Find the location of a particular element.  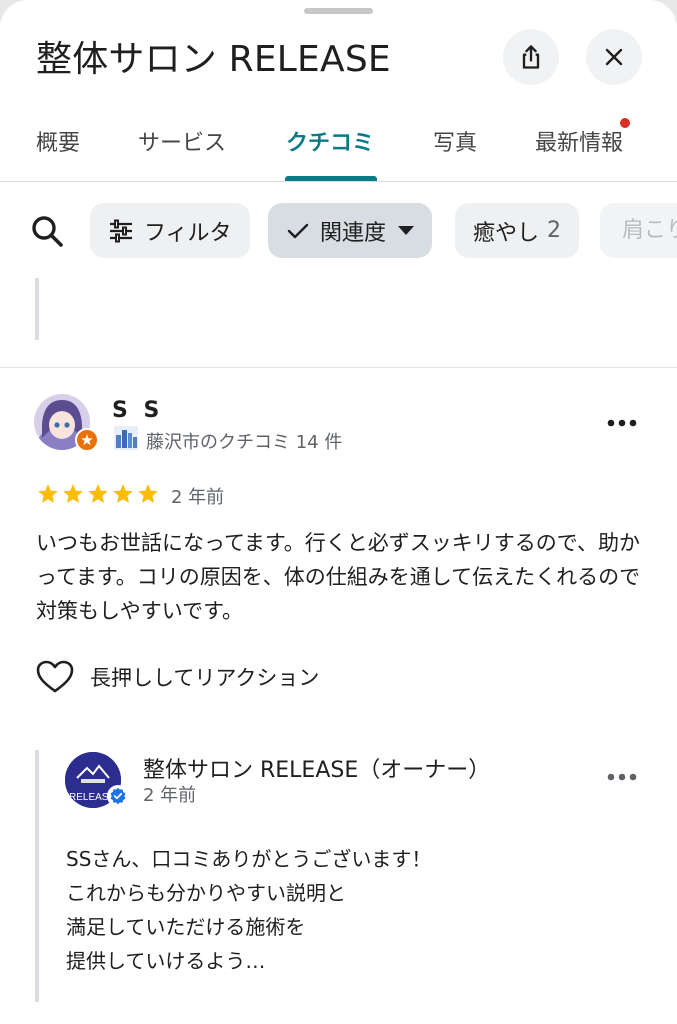

reaction-button: 長押ししてリアクション is located at coordinates (177, 677).